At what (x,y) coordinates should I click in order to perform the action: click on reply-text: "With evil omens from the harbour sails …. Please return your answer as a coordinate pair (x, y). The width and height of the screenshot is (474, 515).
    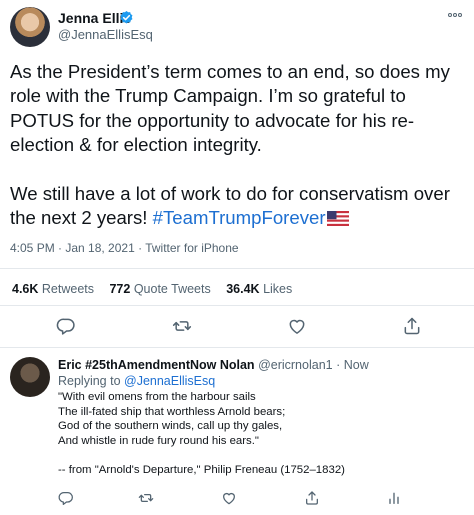
    Looking at the image, I should click on (201, 433).